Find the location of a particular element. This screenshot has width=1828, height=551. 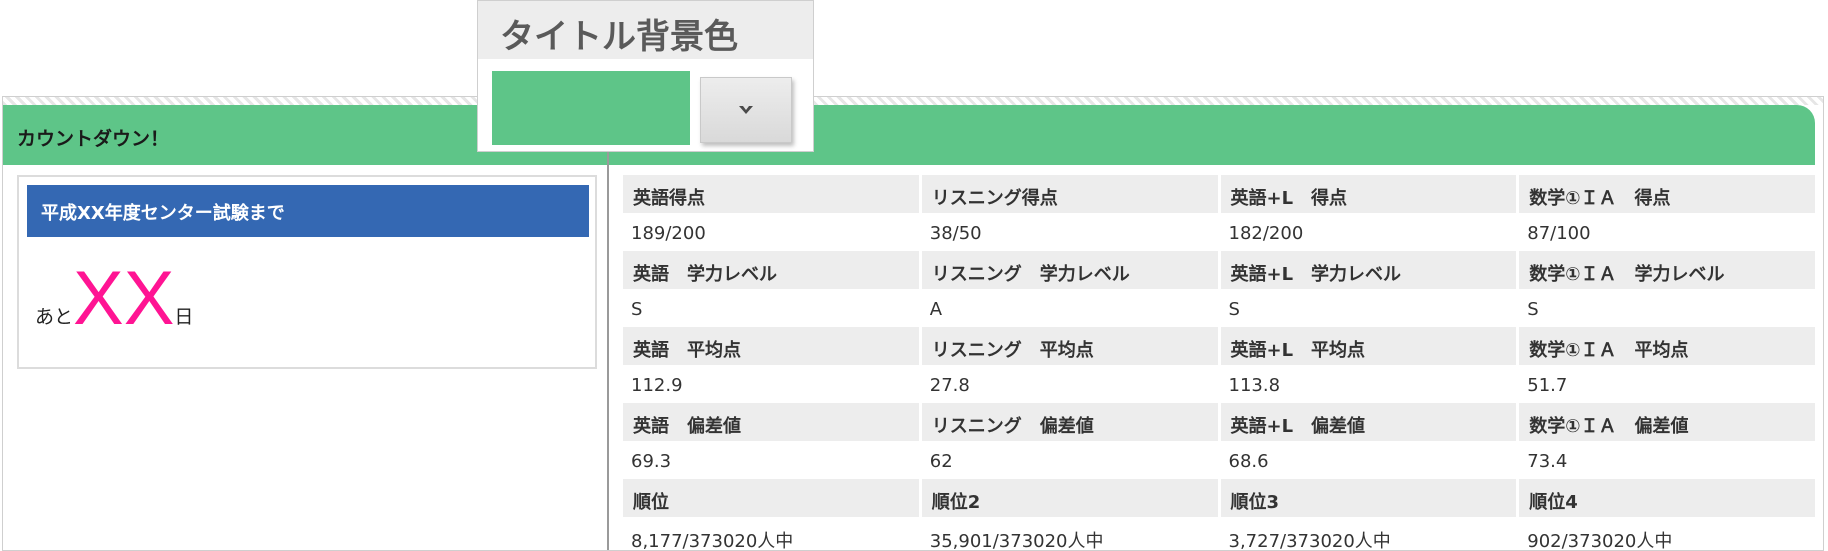

grid-value: 182/200 is located at coordinates (1368, 232).